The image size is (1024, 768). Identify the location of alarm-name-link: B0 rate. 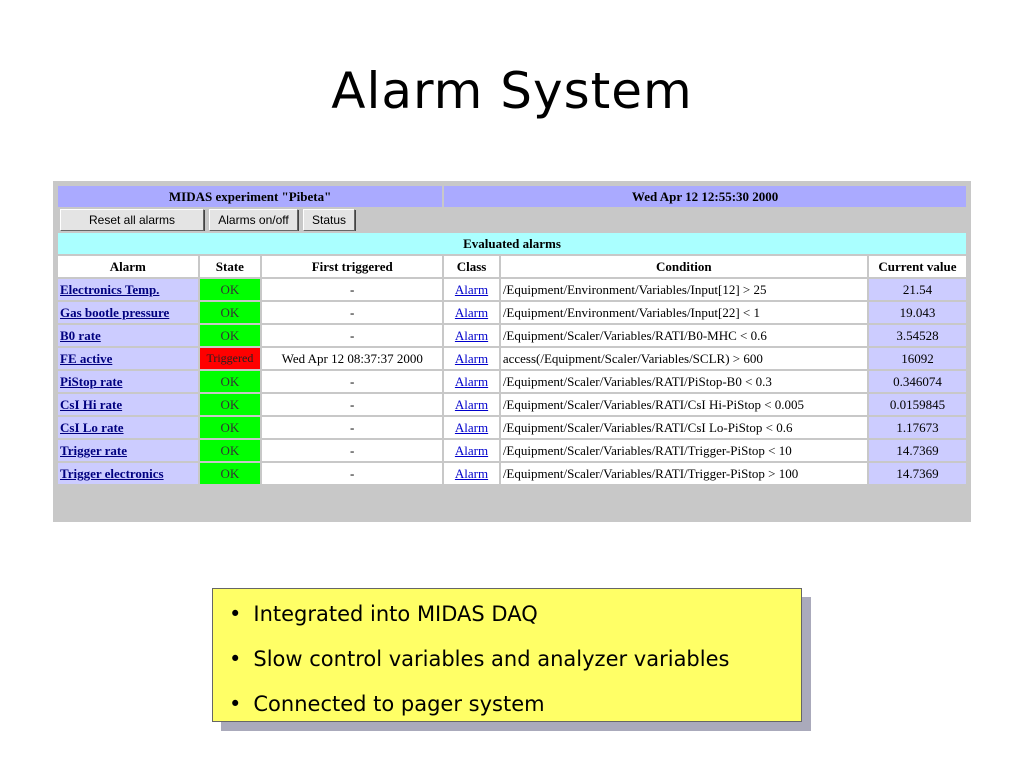
(80, 335).